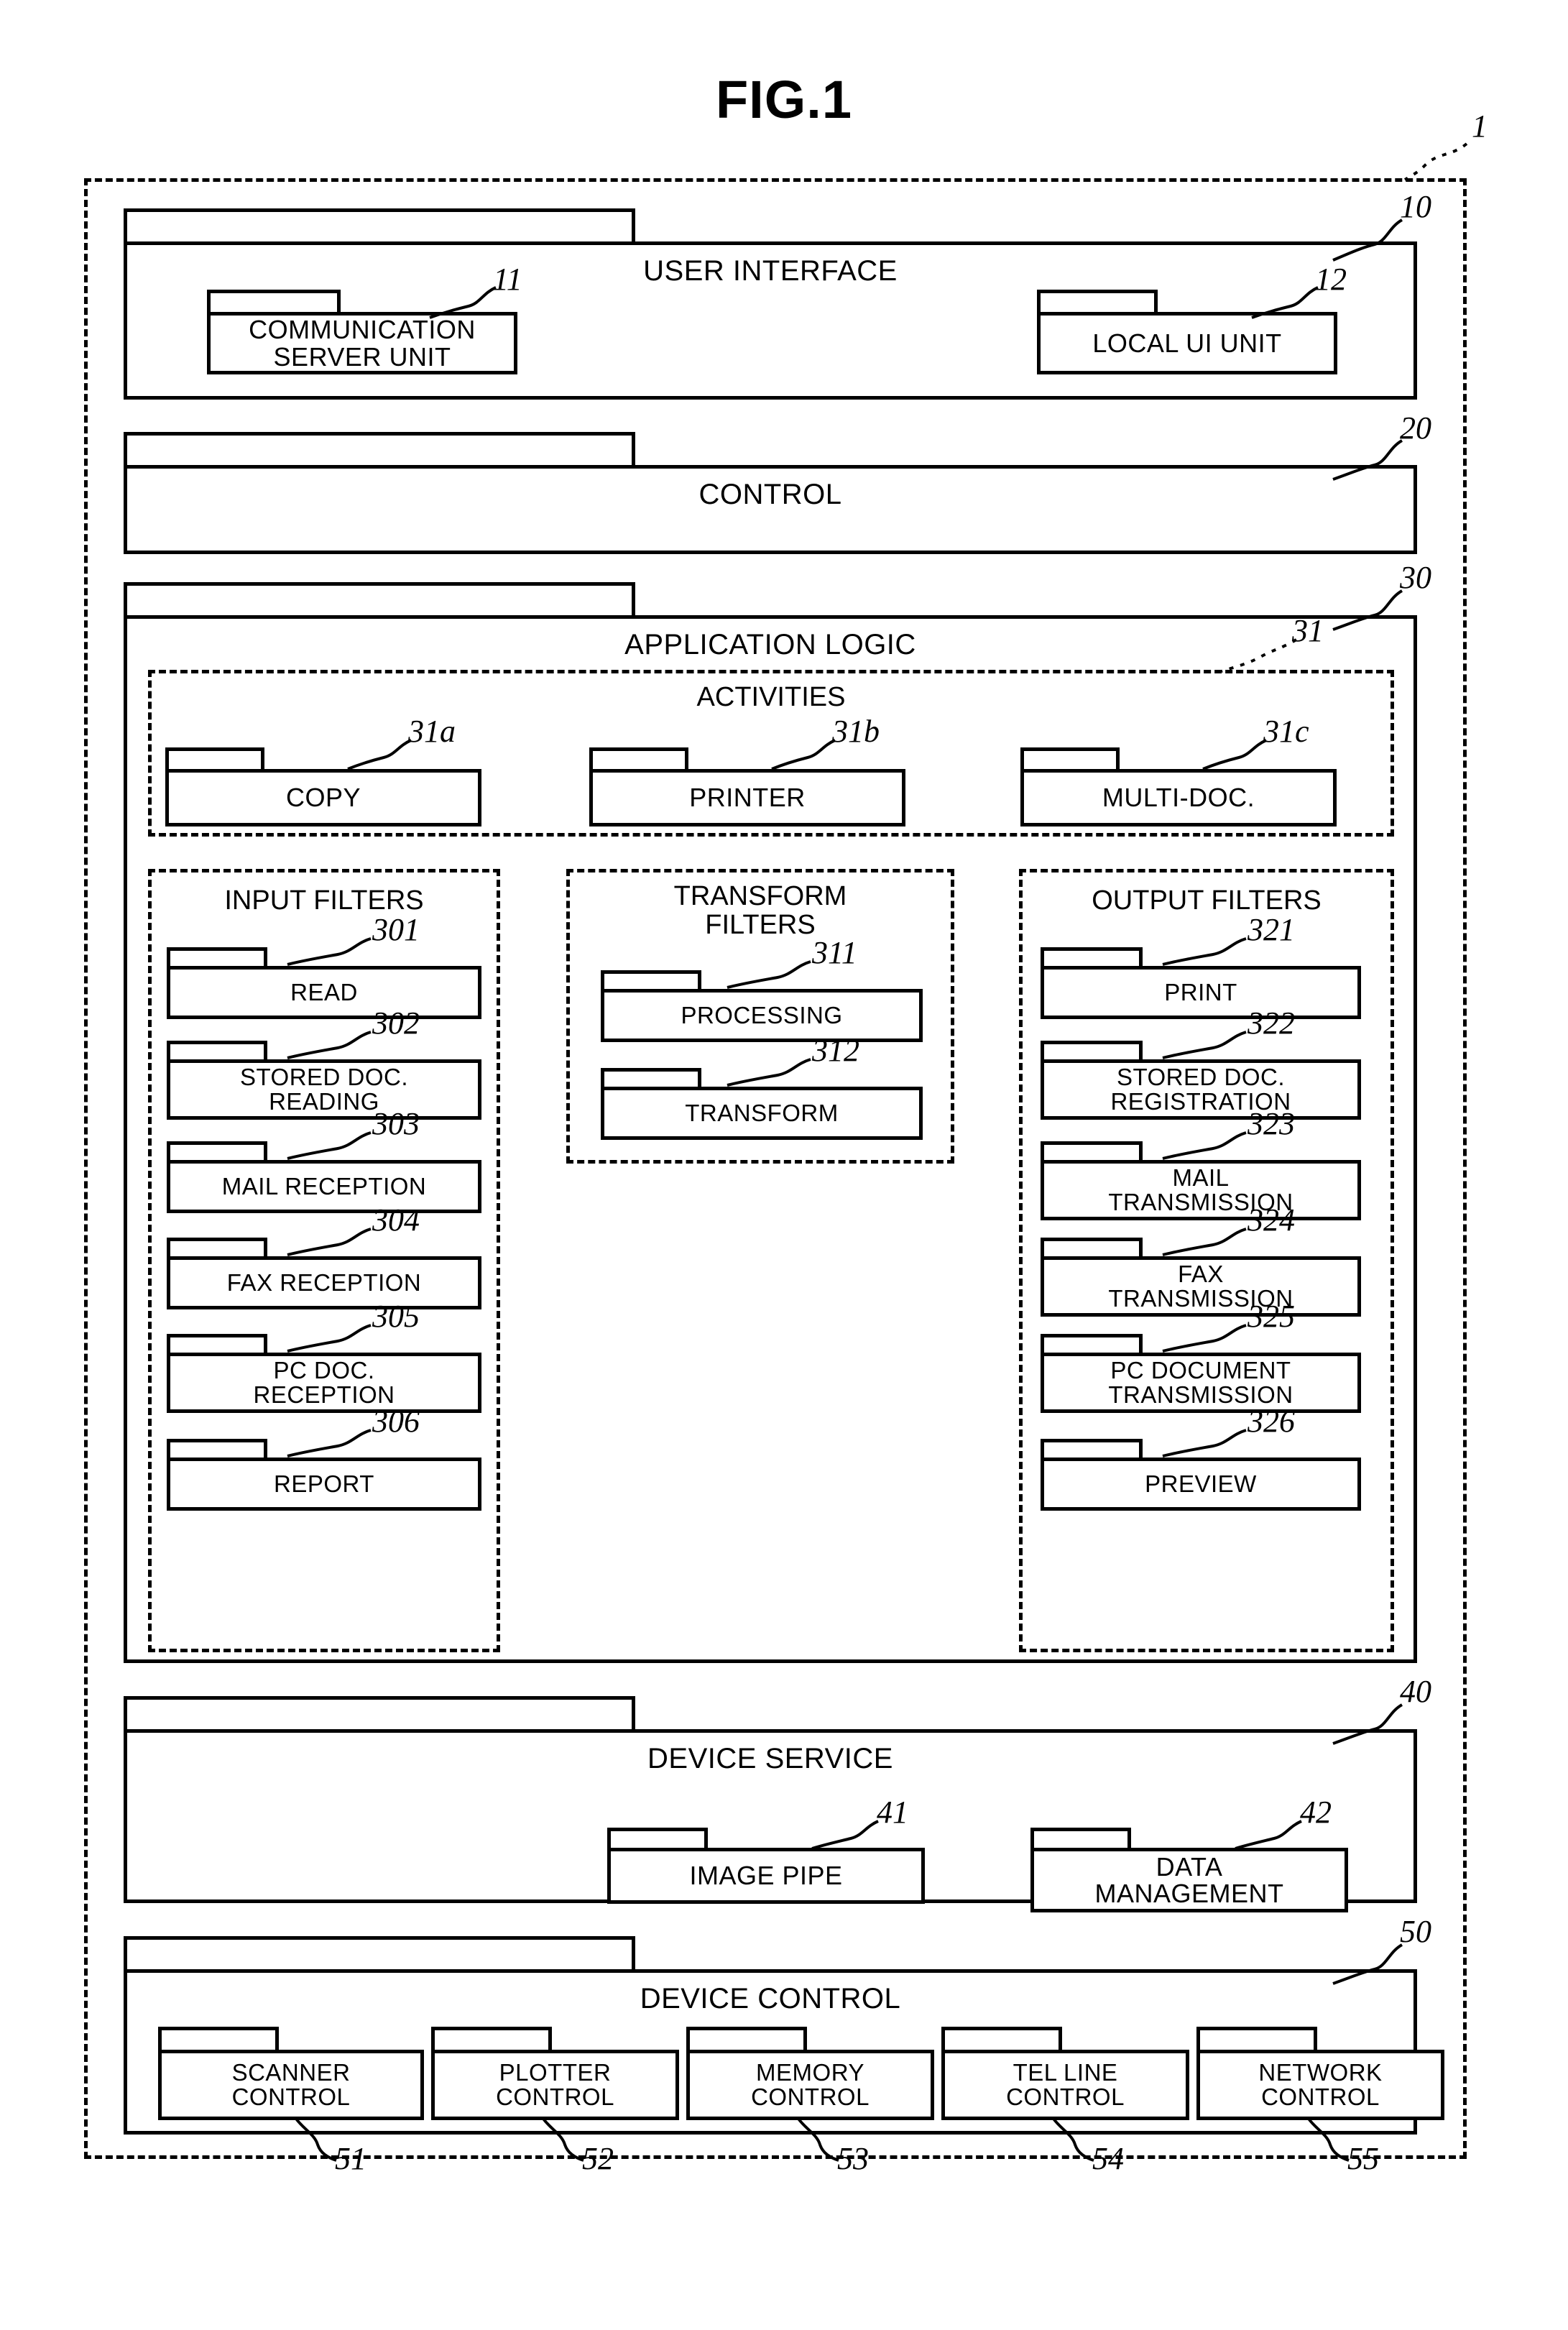 The width and height of the screenshot is (1568, 2330). I want to click on ref-number-55: 55, so click(1363, 2158).